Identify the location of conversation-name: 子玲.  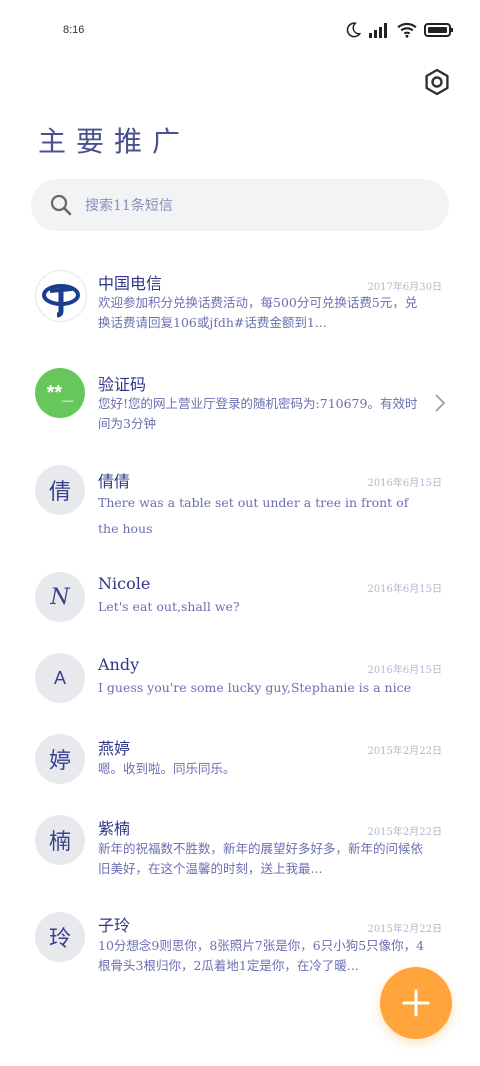
(114, 925).